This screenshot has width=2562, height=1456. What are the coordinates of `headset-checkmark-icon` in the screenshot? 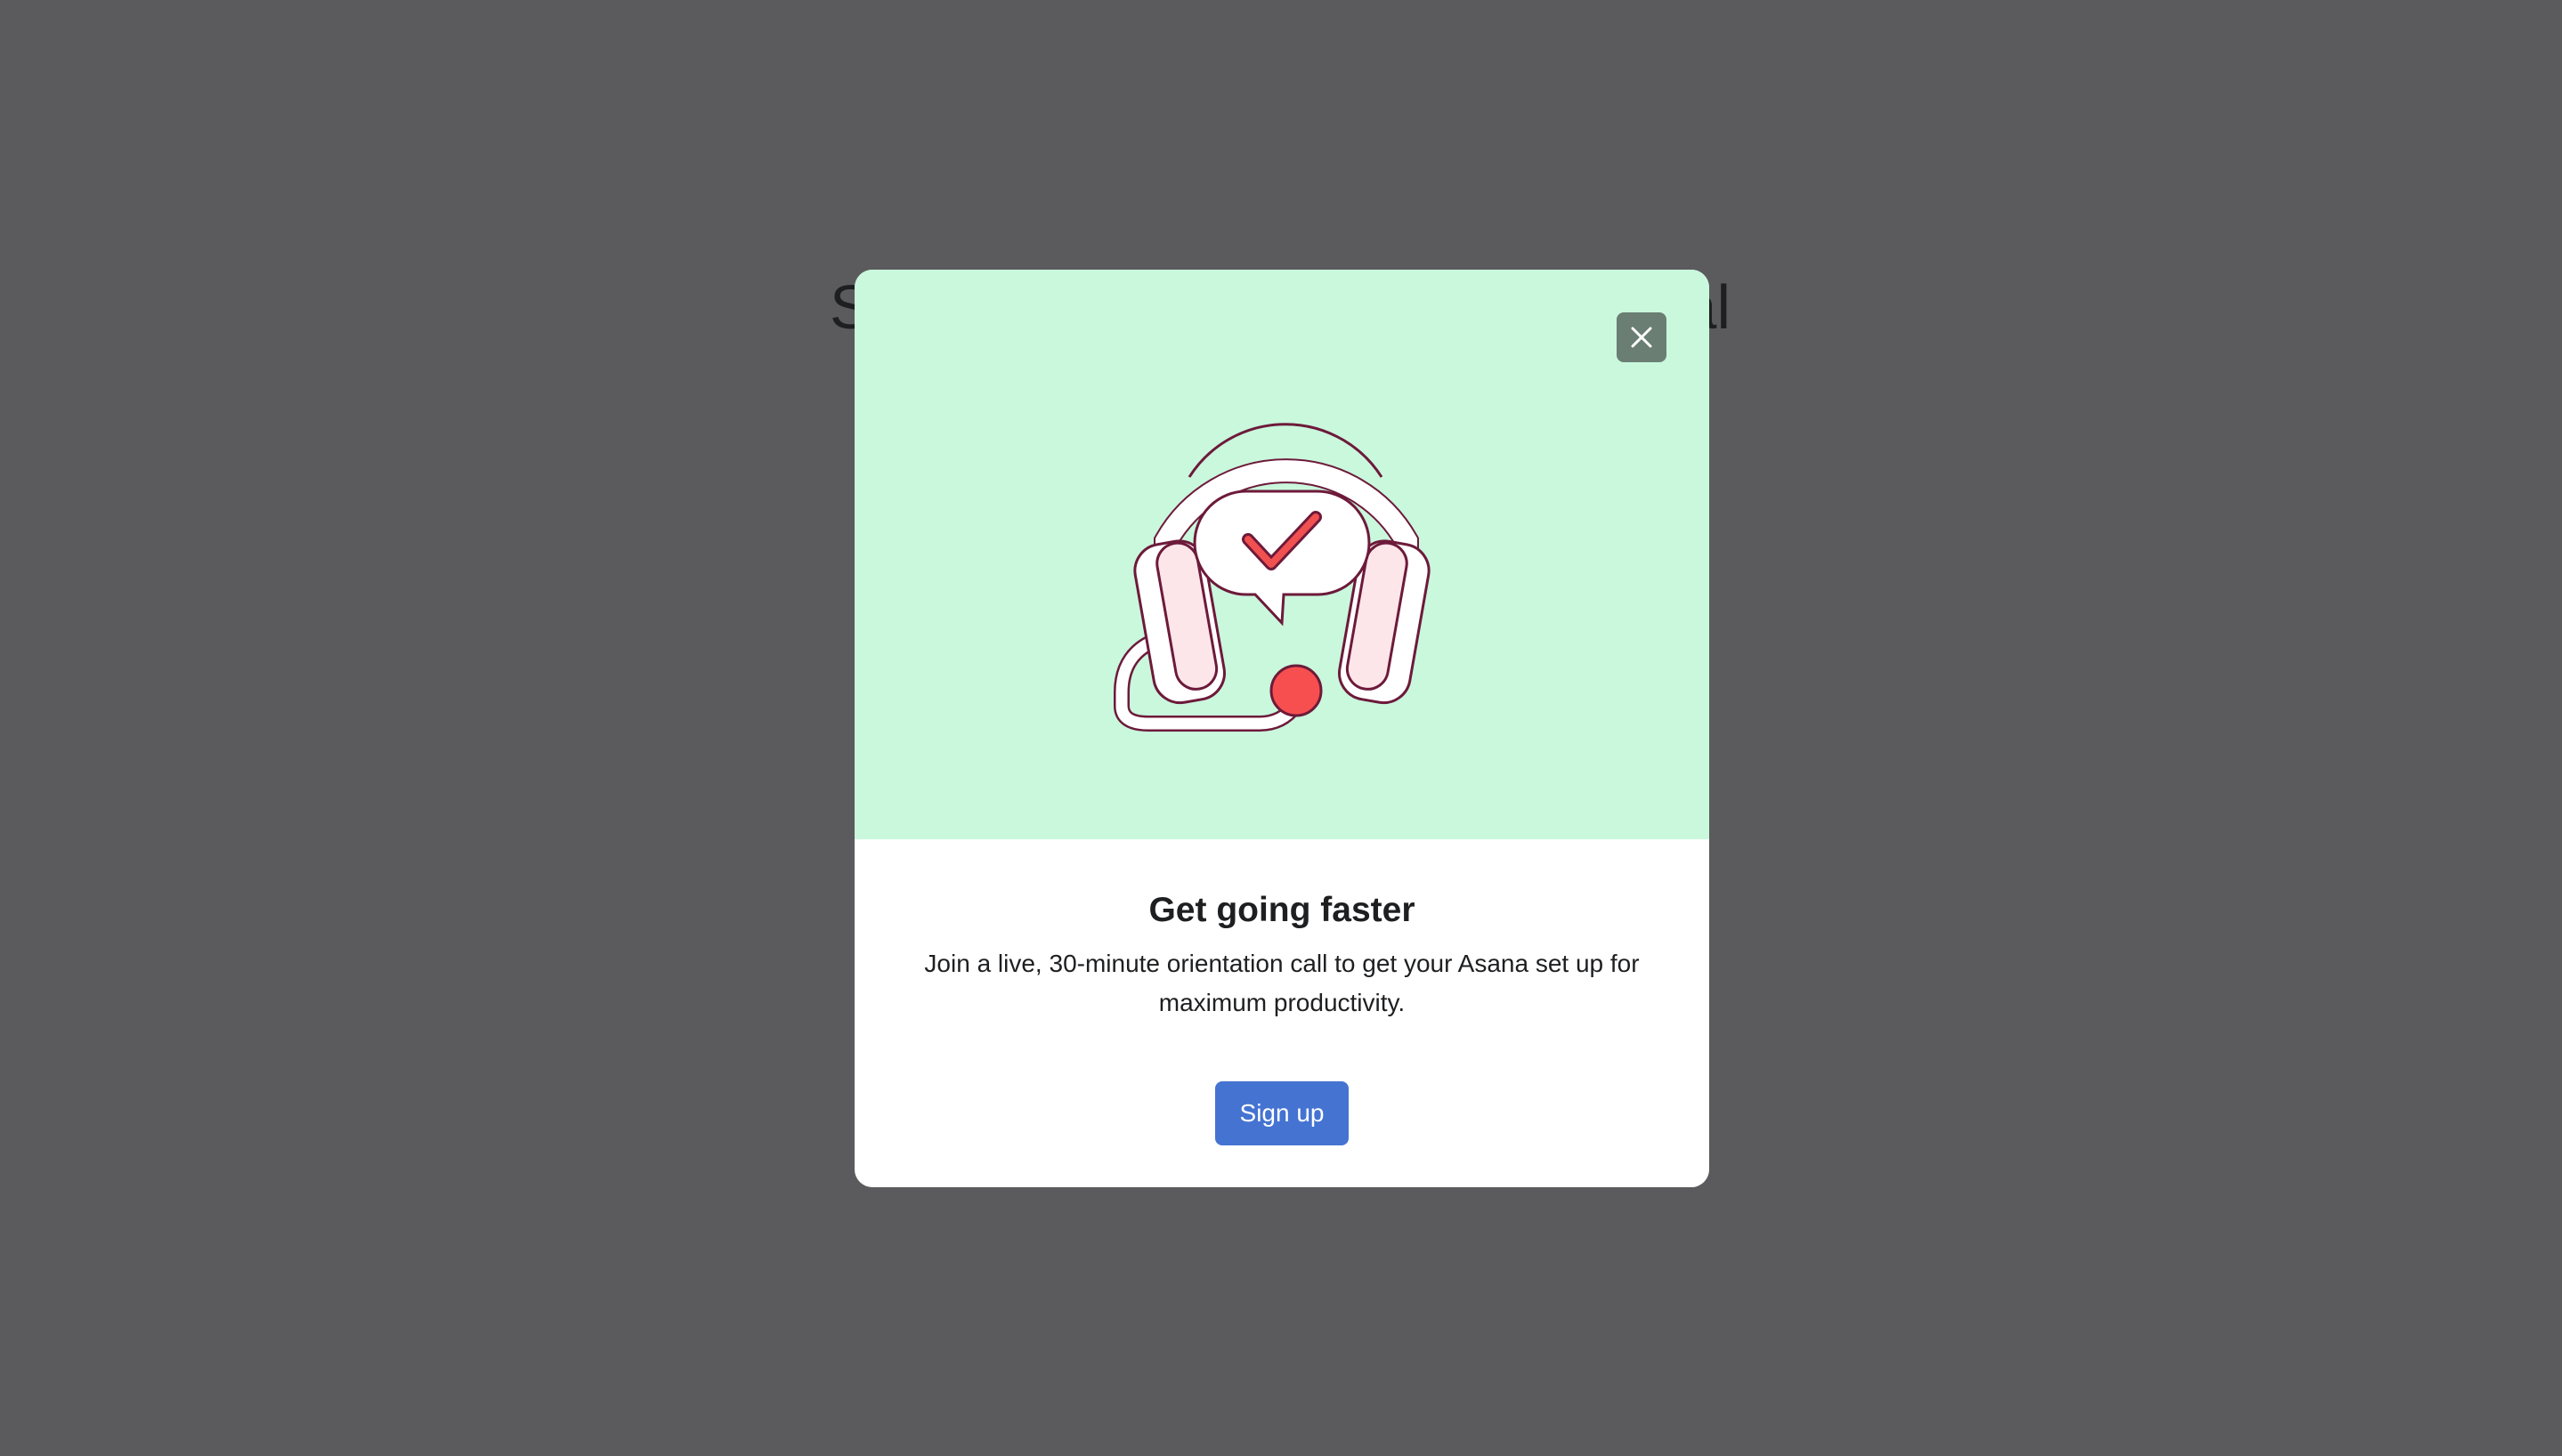 It's located at (1272, 577).